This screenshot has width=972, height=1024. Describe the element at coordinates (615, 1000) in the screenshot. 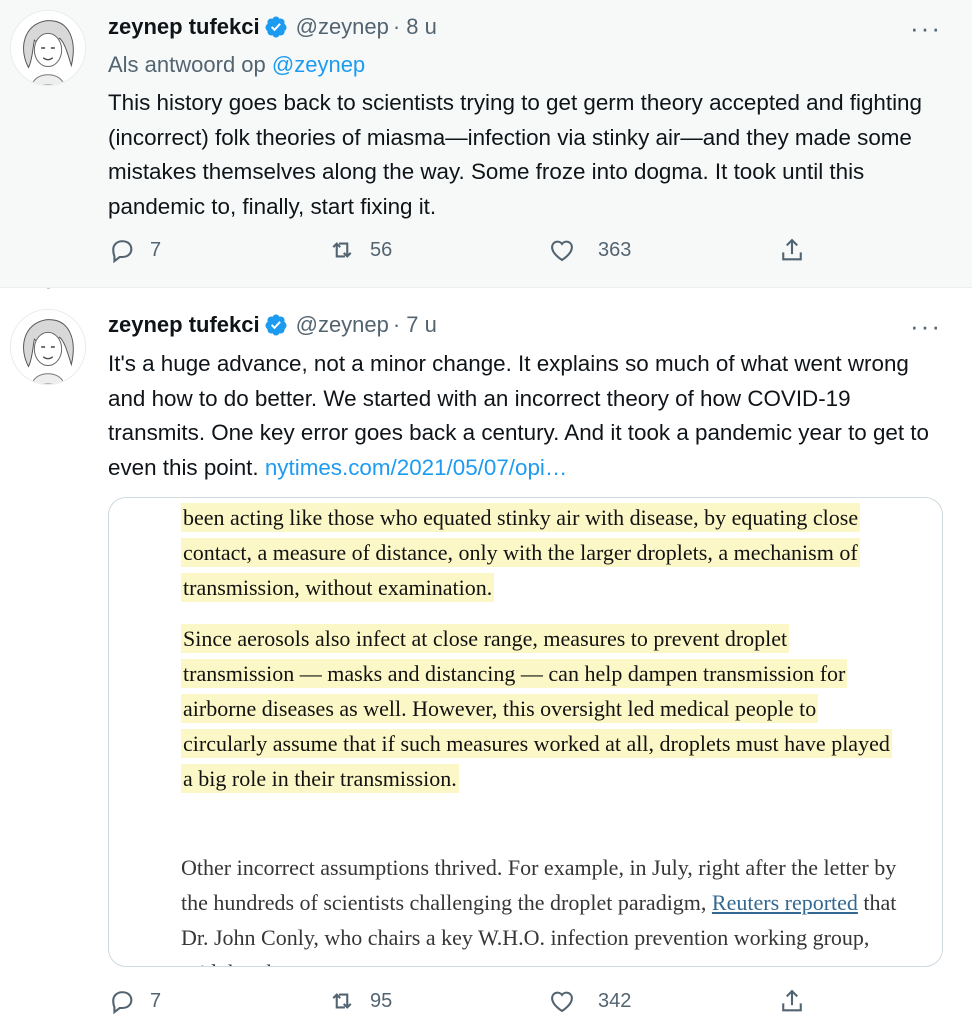

I see `like-count: 342` at that location.